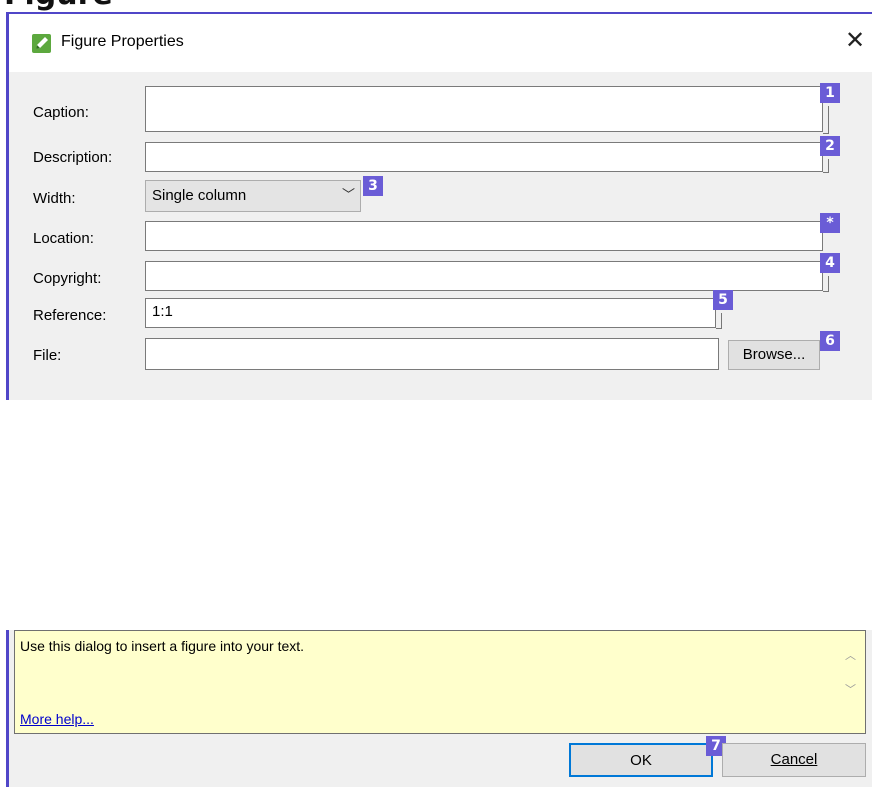  I want to click on file-label: File:, so click(47, 355).